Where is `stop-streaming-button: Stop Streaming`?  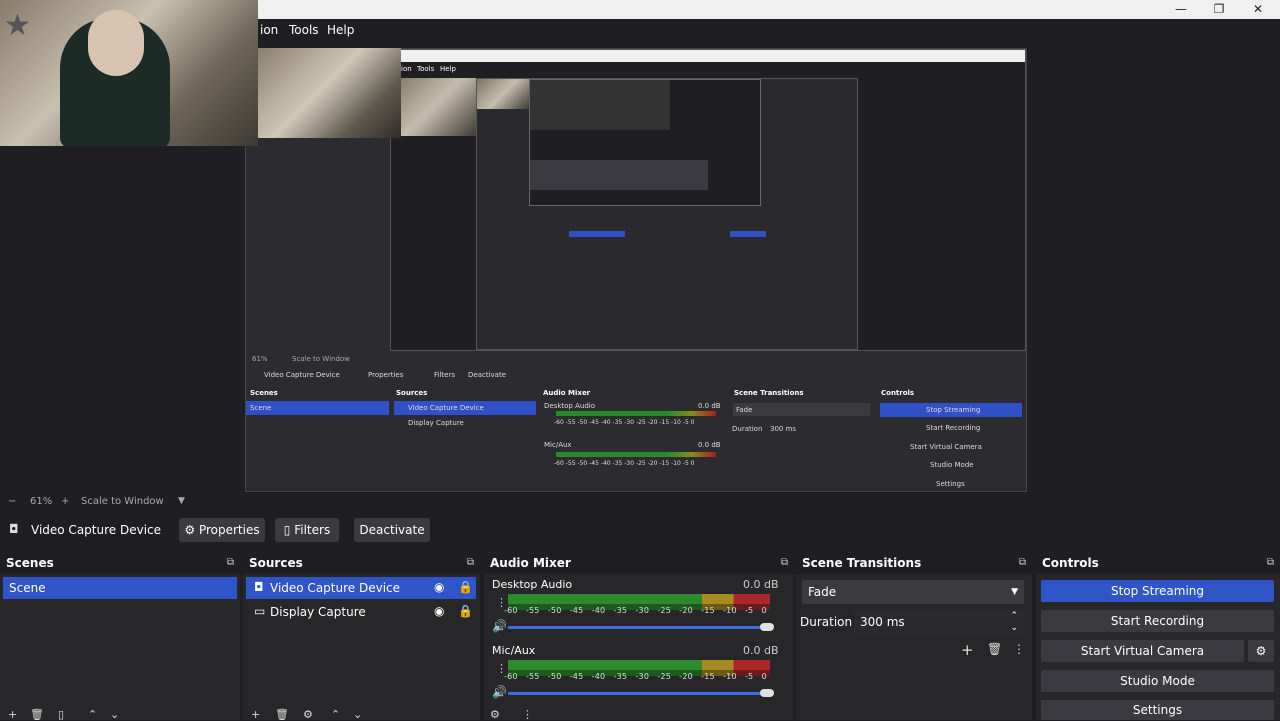
stop-streaming-button: Stop Streaming is located at coordinates (1157, 591).